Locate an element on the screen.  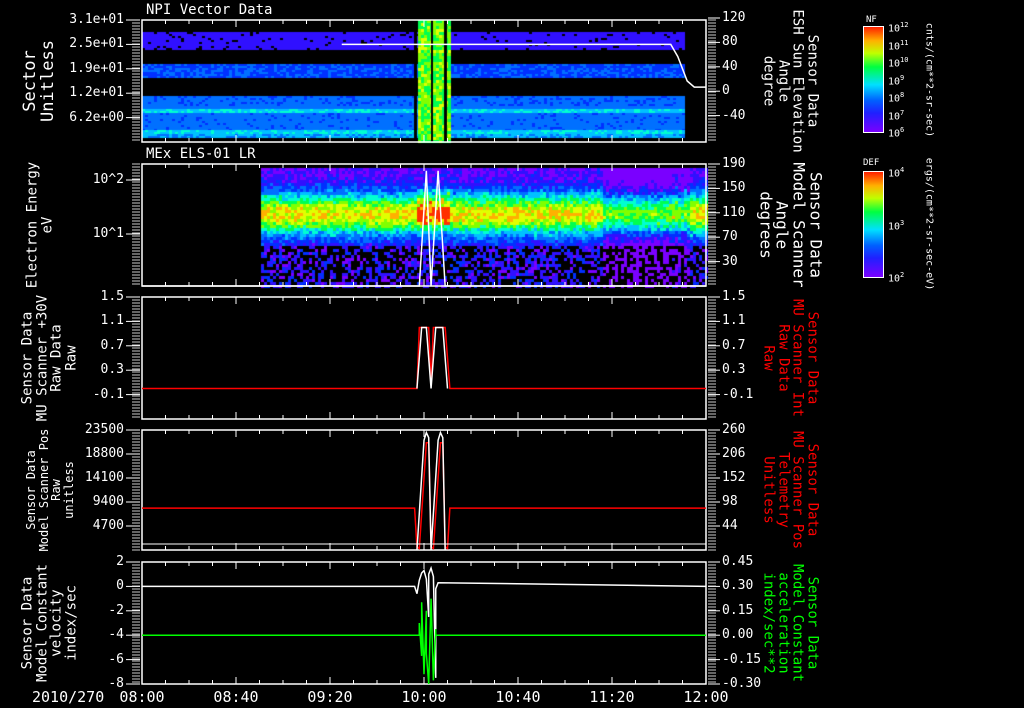
left-tick-label: 0 is located at coordinates (120, 586).